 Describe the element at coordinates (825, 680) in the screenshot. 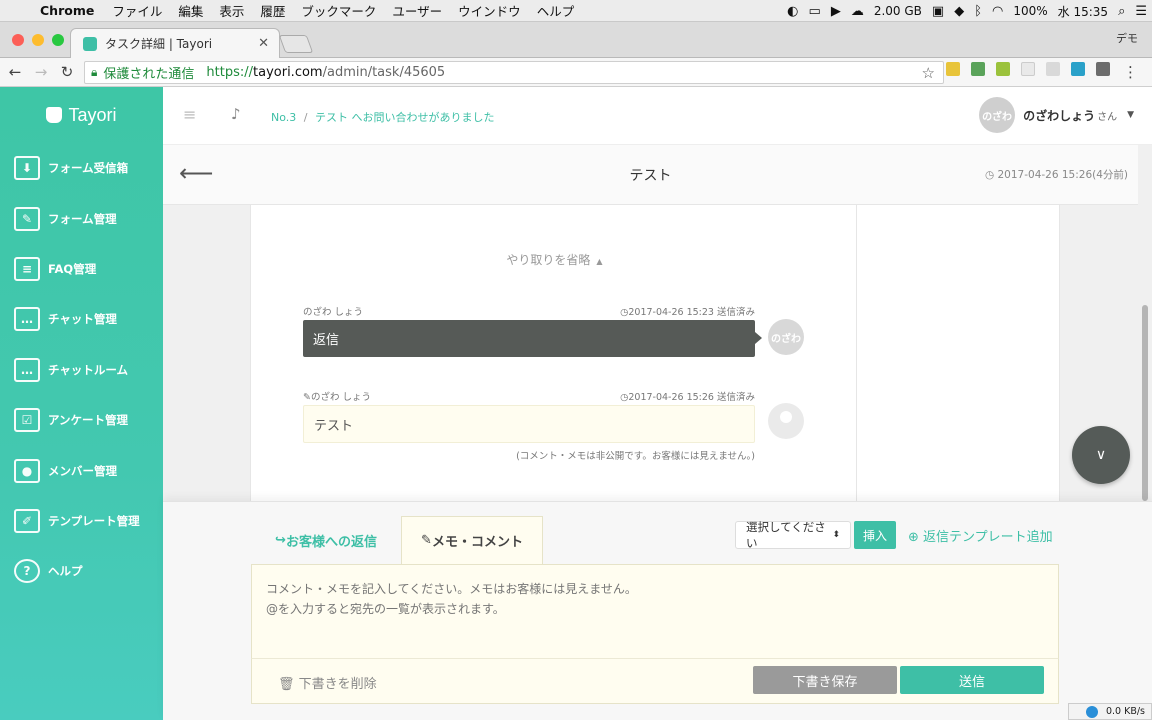

I see `save-draft-button: 下書き保存` at that location.